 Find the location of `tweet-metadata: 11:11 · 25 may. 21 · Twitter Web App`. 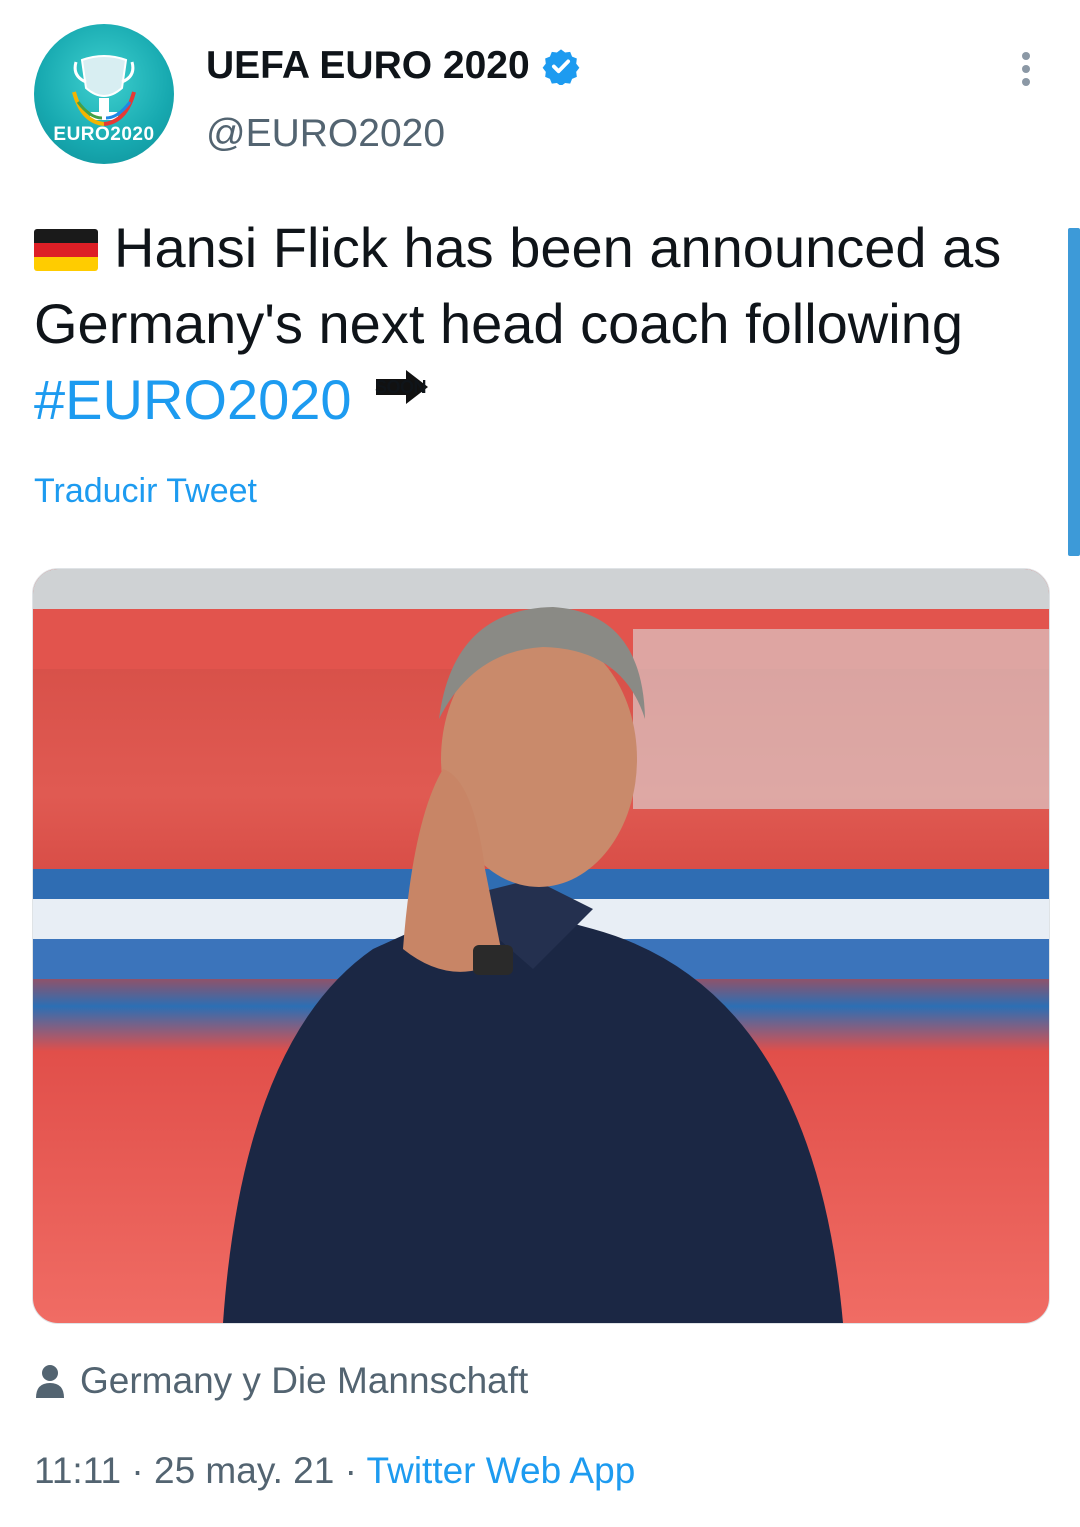

tweet-metadata: 11:11 · 25 may. 21 · Twitter Web App is located at coordinates (334, 1471).